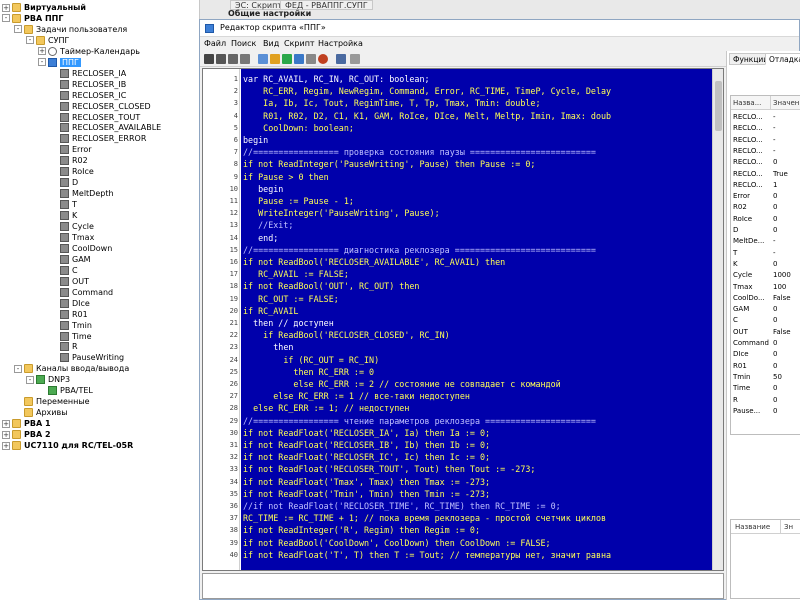  What do you see at coordinates (59, 62) in the screenshot?
I see `tree-item: - ППГ` at bounding box center [59, 62].